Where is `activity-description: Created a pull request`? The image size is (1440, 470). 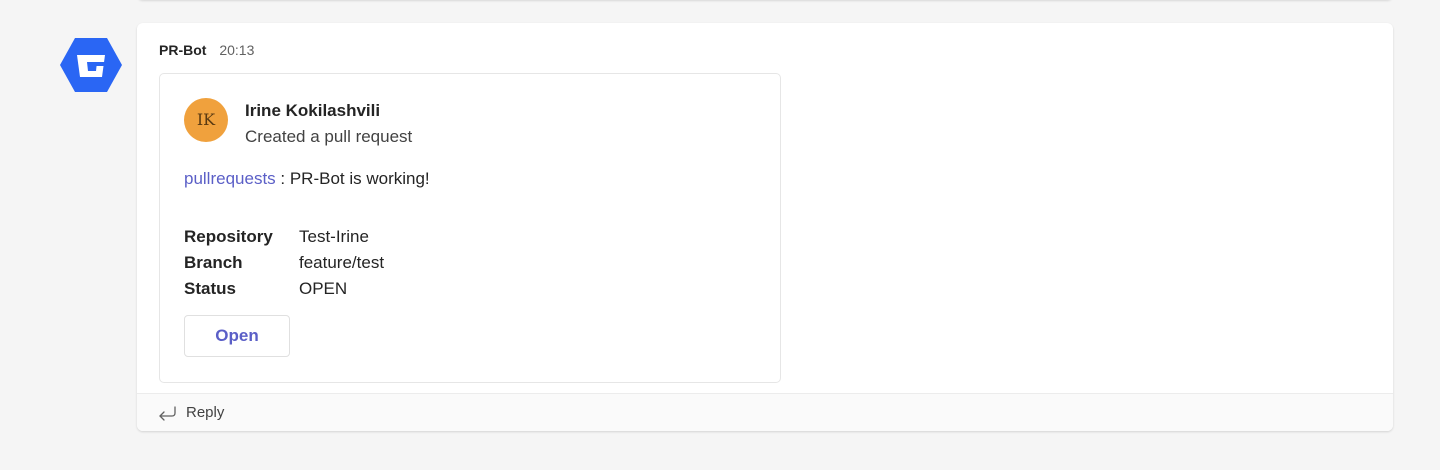
activity-description: Created a pull request is located at coordinates (329, 136).